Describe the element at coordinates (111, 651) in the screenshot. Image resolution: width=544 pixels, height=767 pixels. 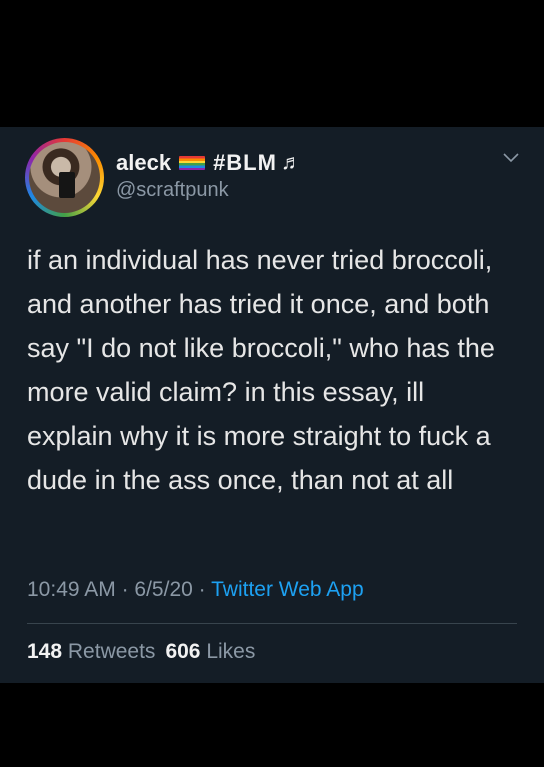
I see `retweets-label: Retweets` at that location.